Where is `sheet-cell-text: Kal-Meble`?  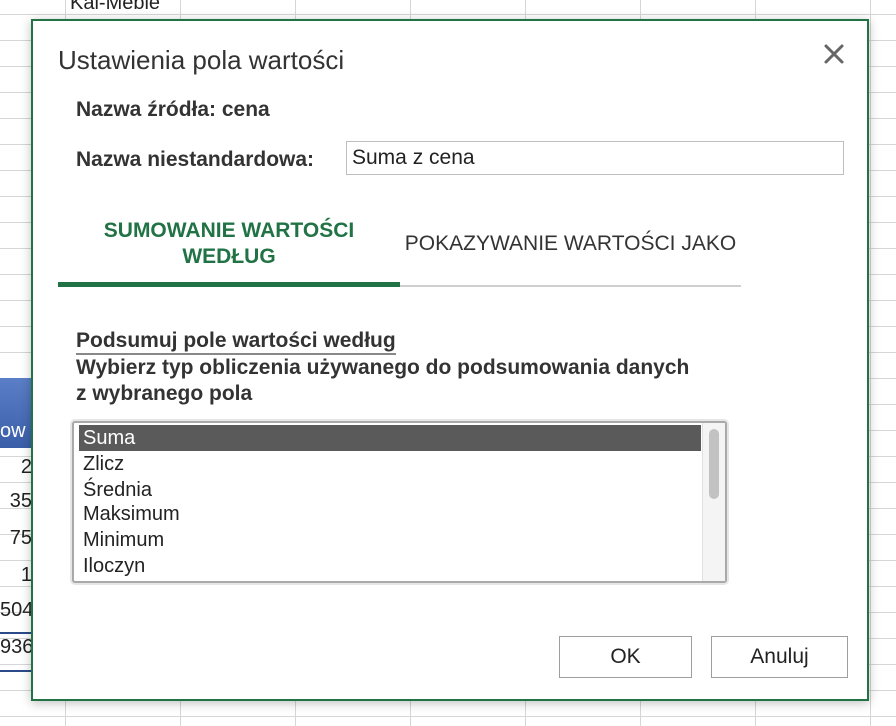 sheet-cell-text: Kal-Meble is located at coordinates (115, 7).